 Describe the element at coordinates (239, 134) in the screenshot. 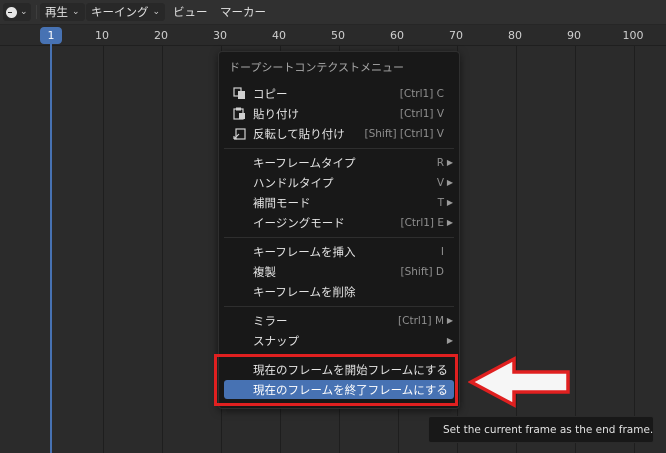

I see `paste-flipped-icon` at that location.